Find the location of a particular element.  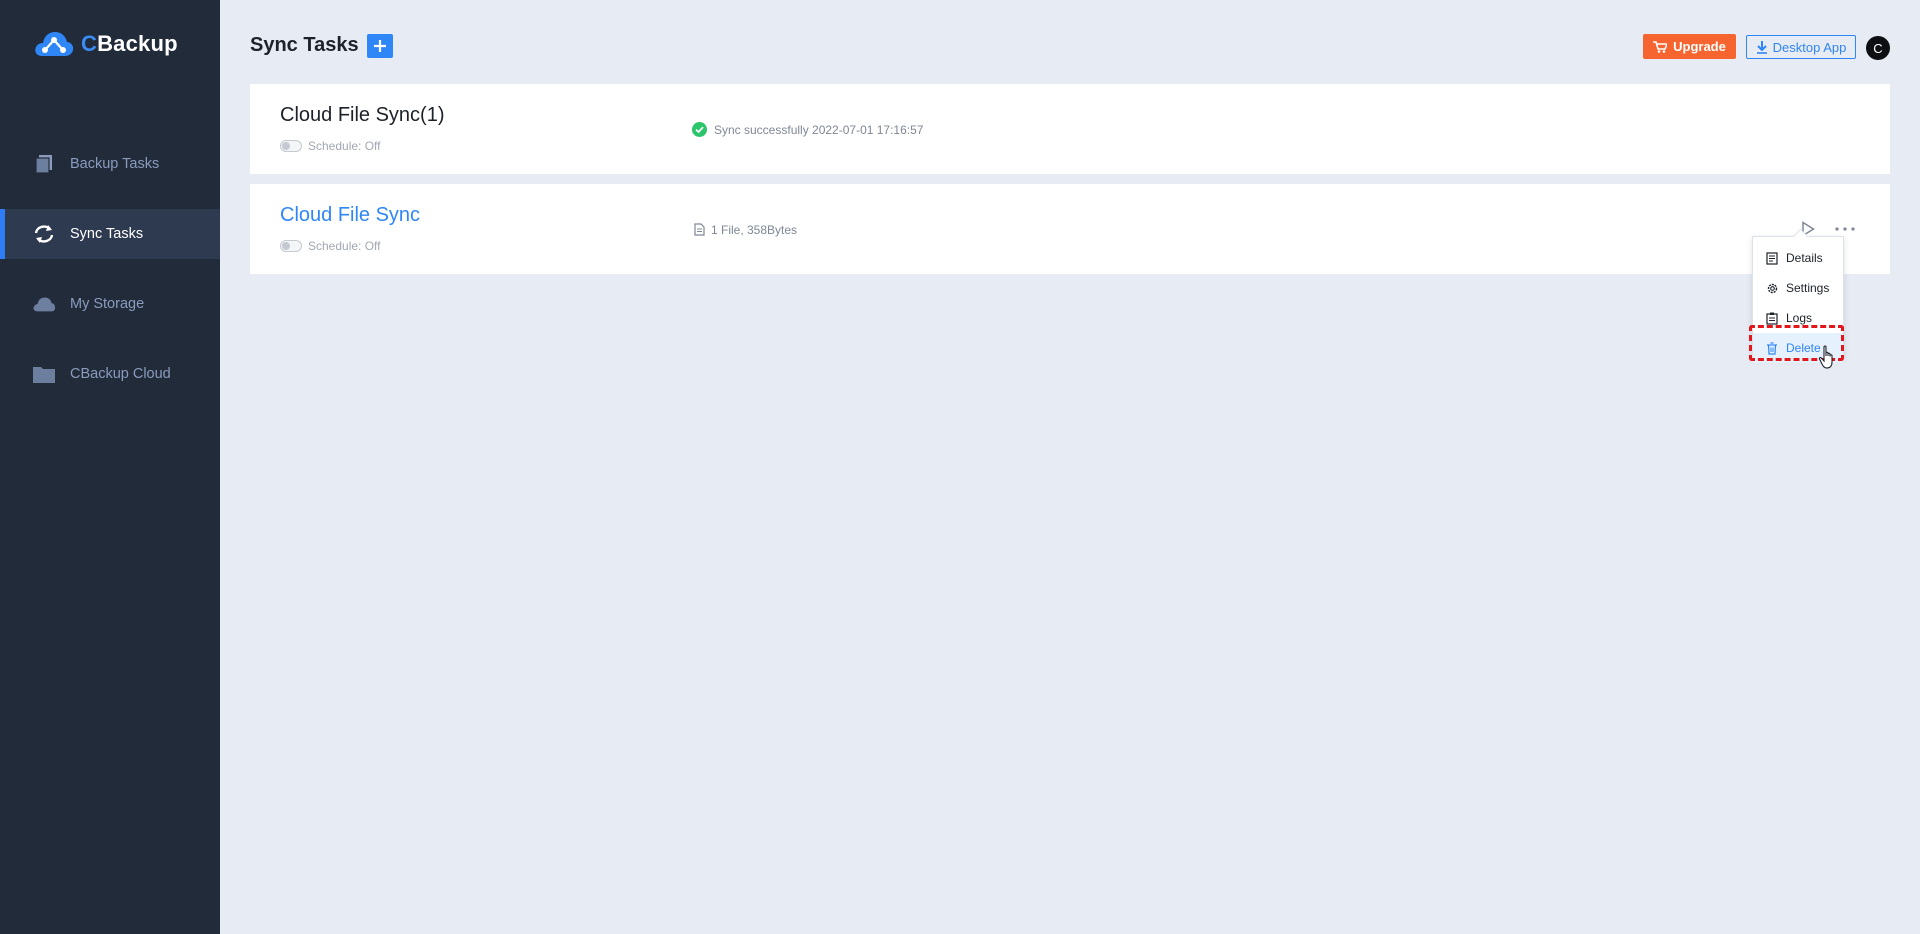

cart-icon is located at coordinates (1660, 46).